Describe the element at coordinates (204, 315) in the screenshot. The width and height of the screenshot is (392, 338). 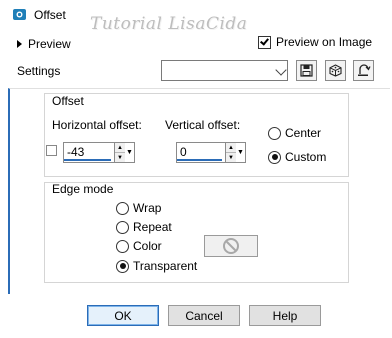
I see `cancel-button: Cancel` at that location.